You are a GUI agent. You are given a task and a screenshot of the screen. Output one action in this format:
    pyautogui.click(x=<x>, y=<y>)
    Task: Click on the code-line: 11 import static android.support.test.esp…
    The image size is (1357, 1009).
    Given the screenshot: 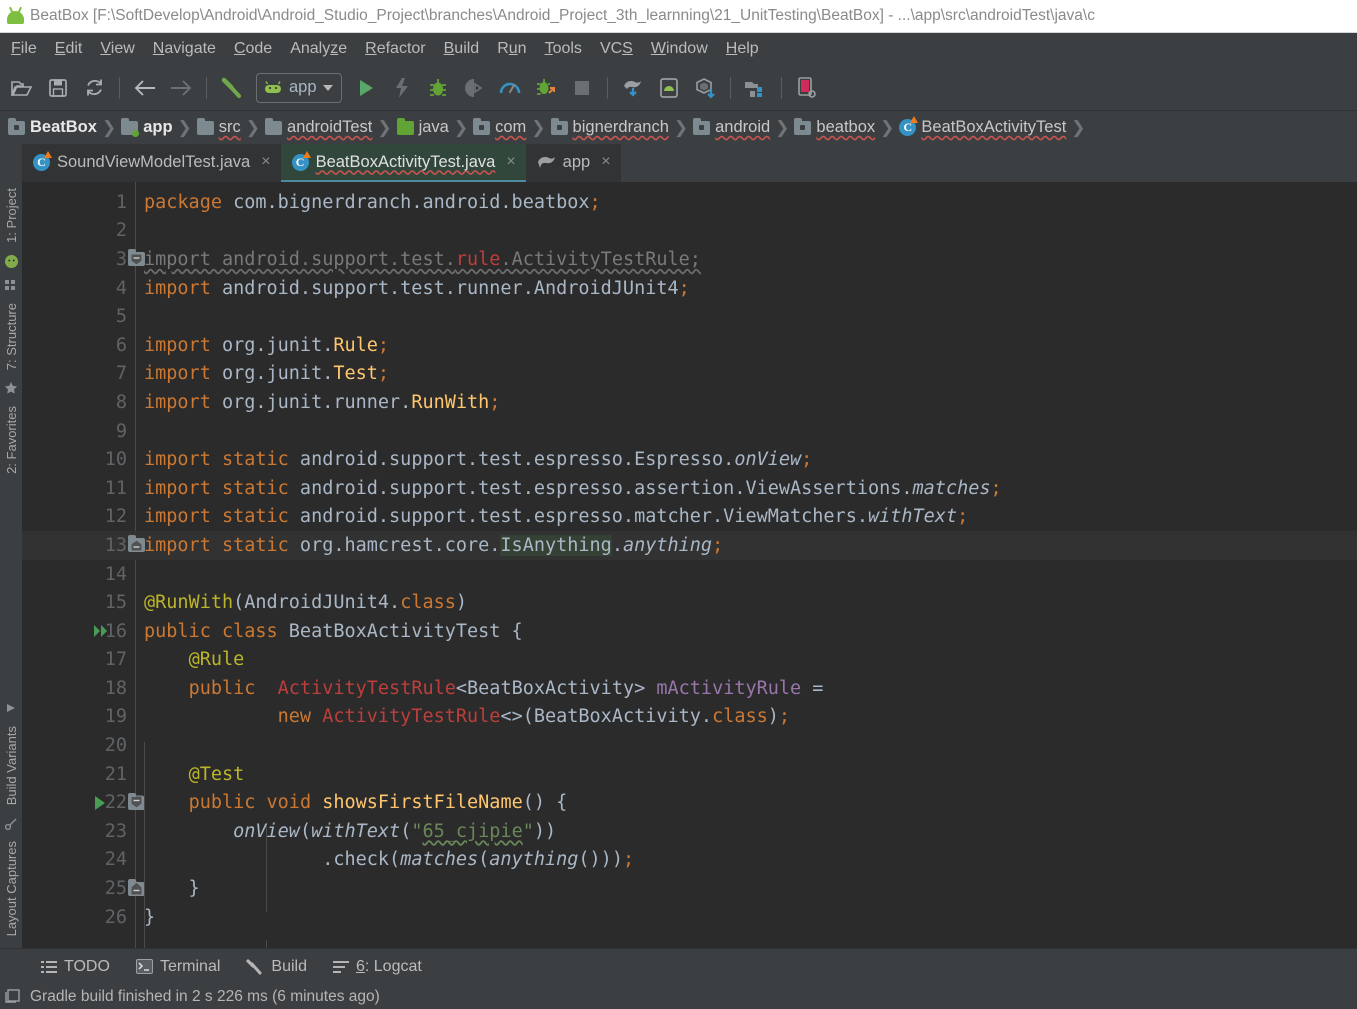 What is the action you would take?
    pyautogui.click(x=689, y=488)
    